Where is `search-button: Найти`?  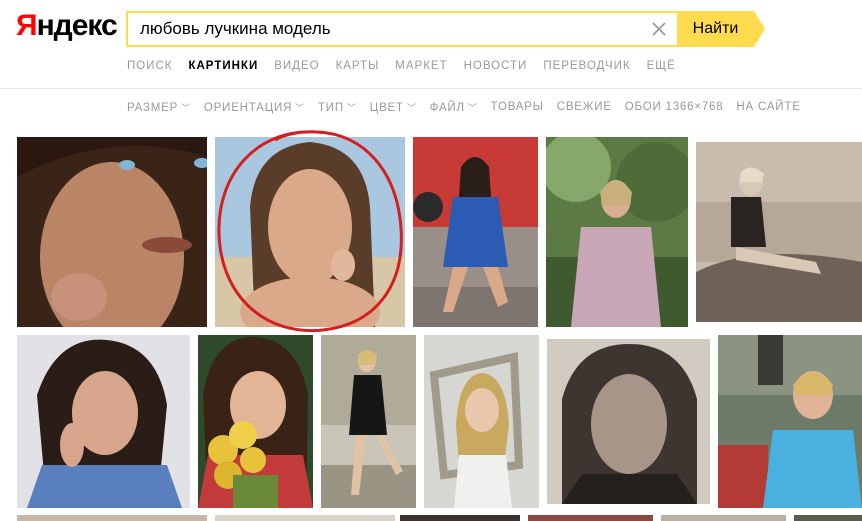 search-button: Найти is located at coordinates (715, 29).